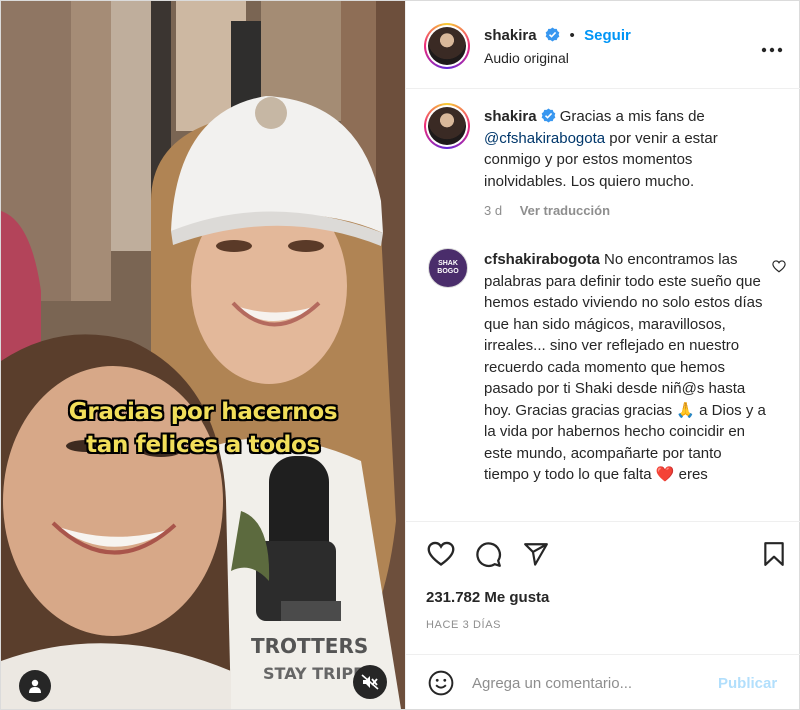  I want to click on like-button, so click(441, 556).